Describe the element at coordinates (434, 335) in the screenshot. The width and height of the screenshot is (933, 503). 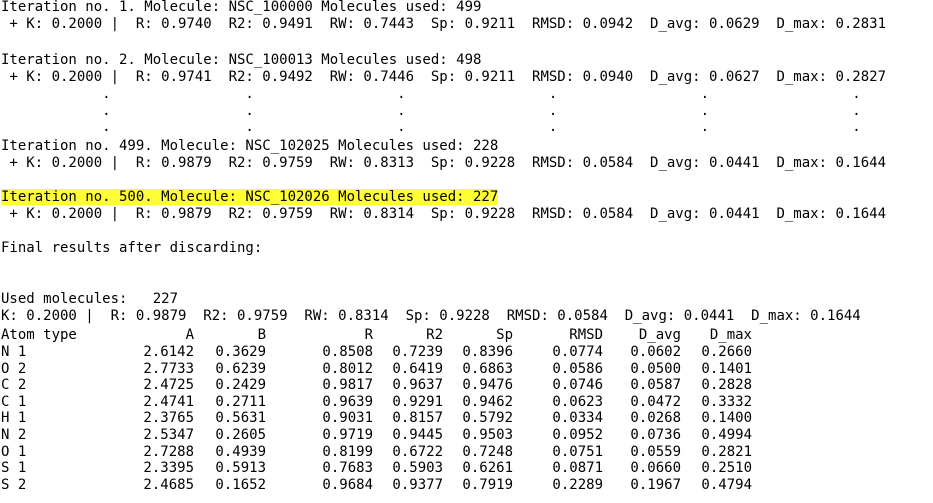
I see `table-header-cell: R2` at that location.